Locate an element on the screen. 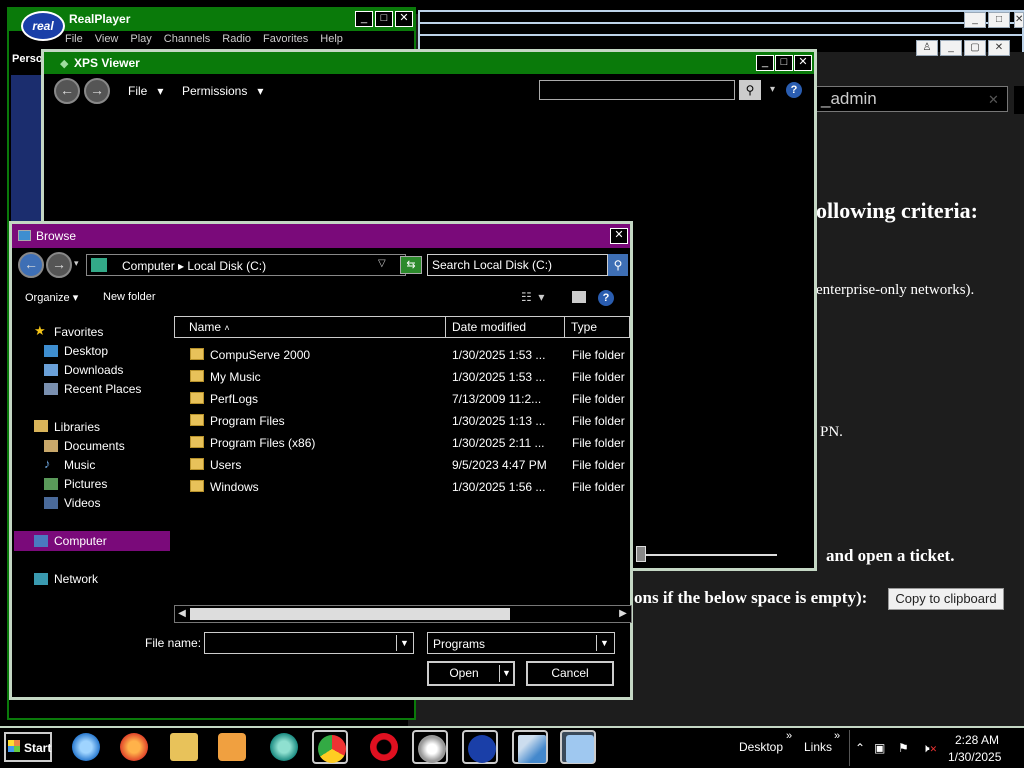 This screenshot has width=1024, height=768. scroll-left-icon: ◀ is located at coordinates (182, 614).